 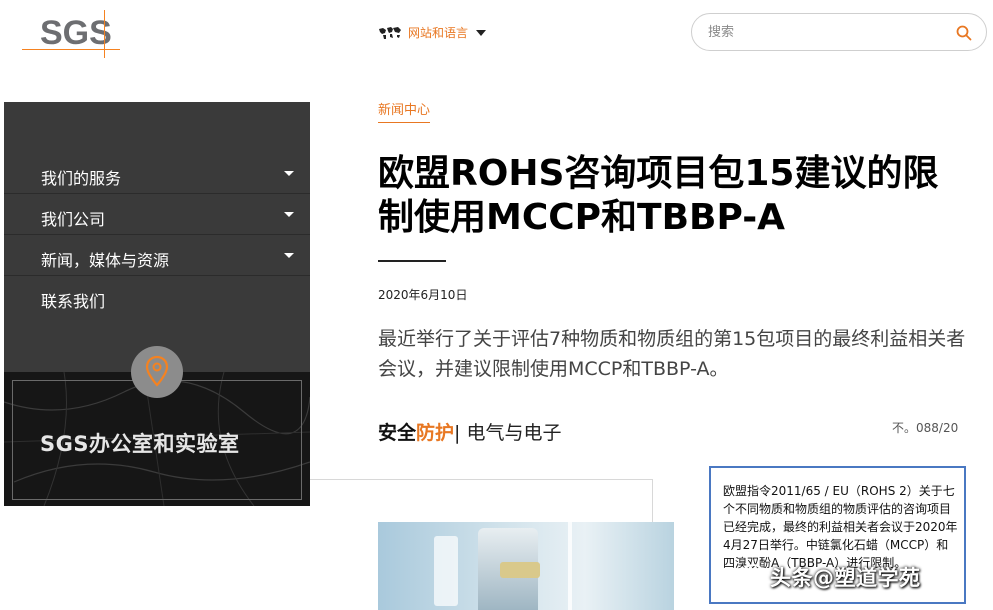 I want to click on sidebar-item-label: 我们公司, so click(x=73, y=219).